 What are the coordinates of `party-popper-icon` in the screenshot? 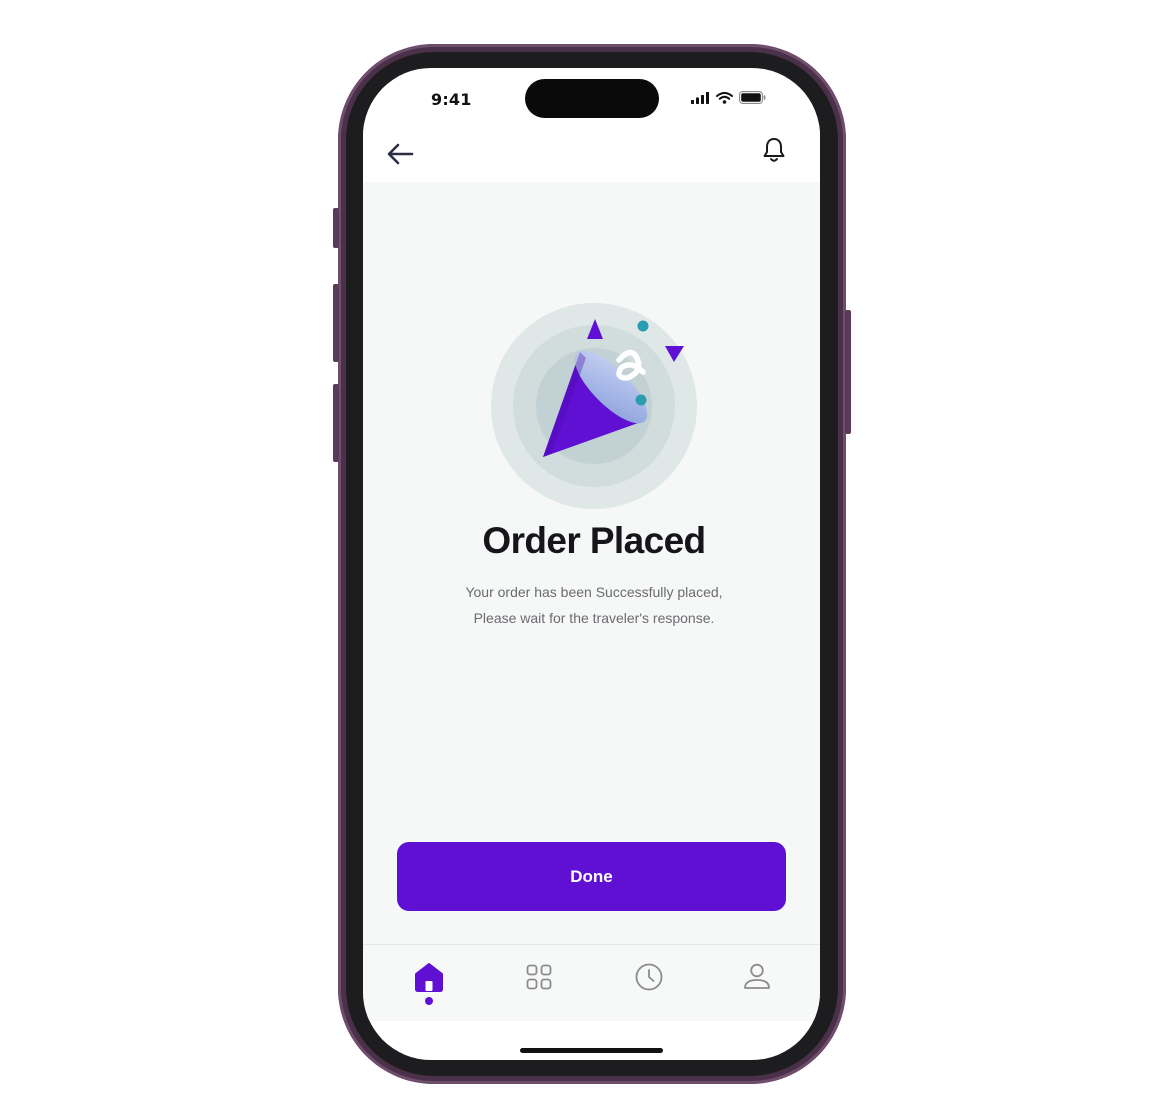 It's located at (594, 406).